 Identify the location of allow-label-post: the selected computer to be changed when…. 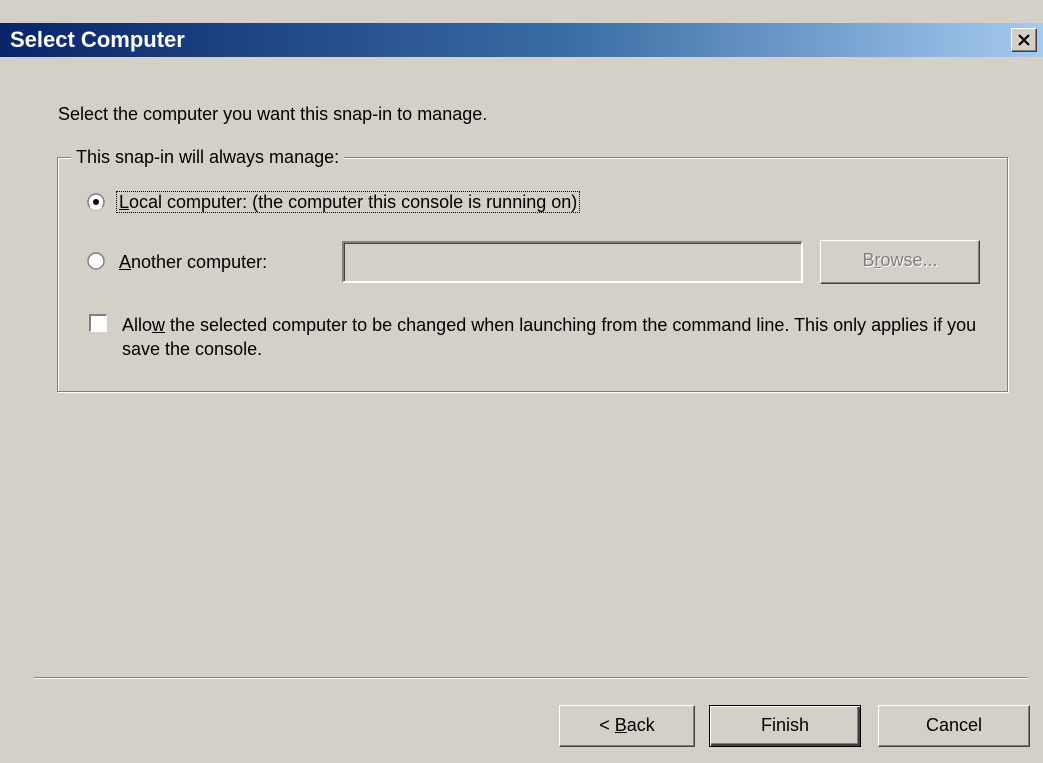
(549, 337).